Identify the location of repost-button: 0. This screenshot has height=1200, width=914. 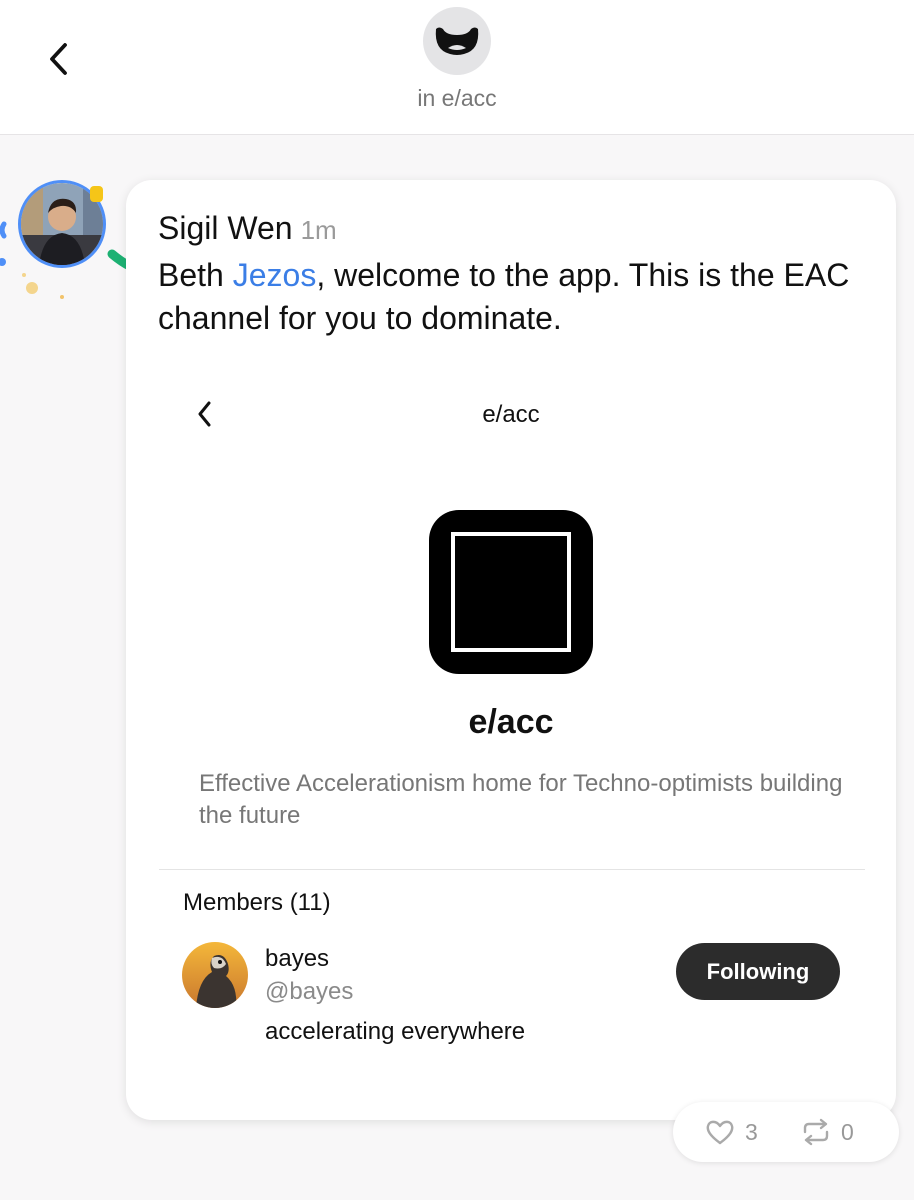
(827, 1132).